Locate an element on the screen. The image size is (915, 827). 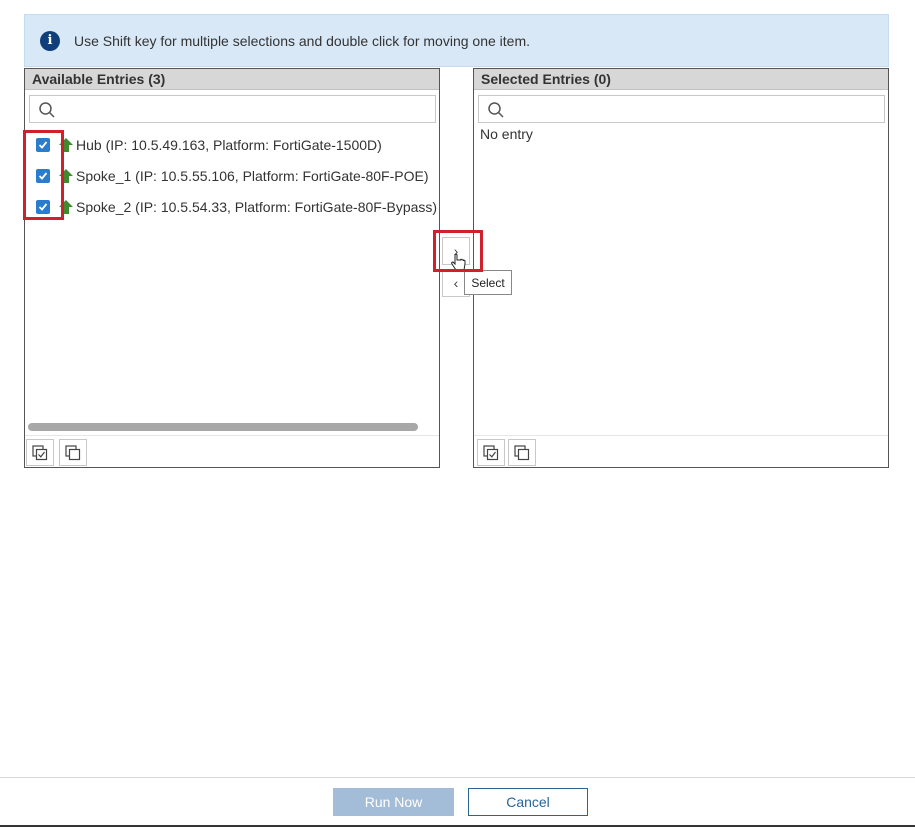
selected-search-input is located at coordinates (681, 109).